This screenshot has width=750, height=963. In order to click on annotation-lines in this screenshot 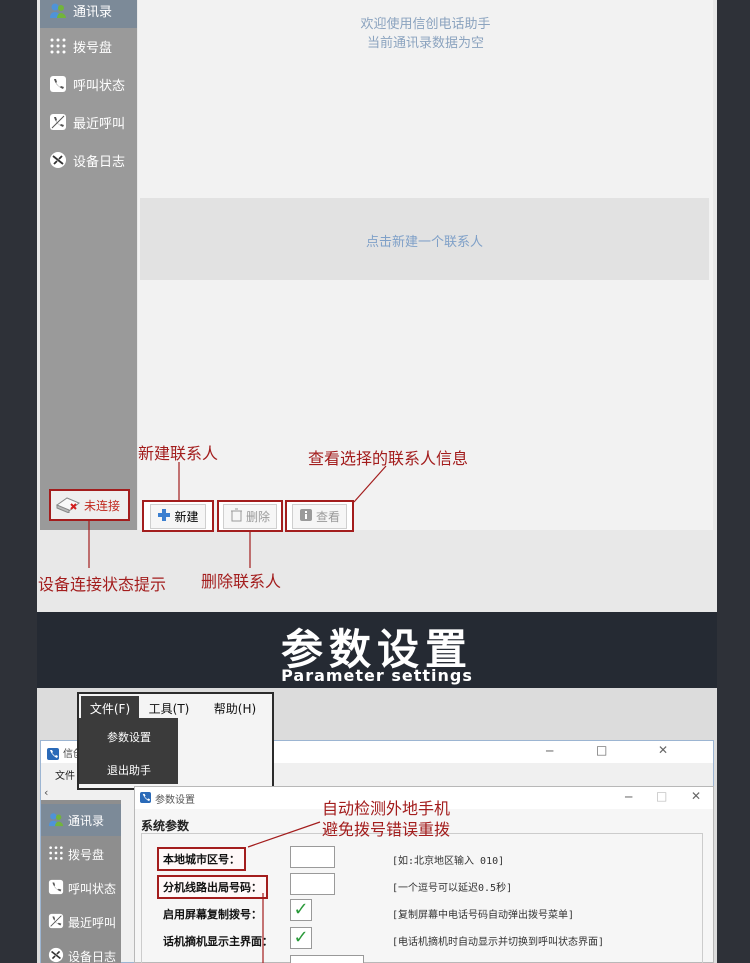, I will do `click(237, 515)`.